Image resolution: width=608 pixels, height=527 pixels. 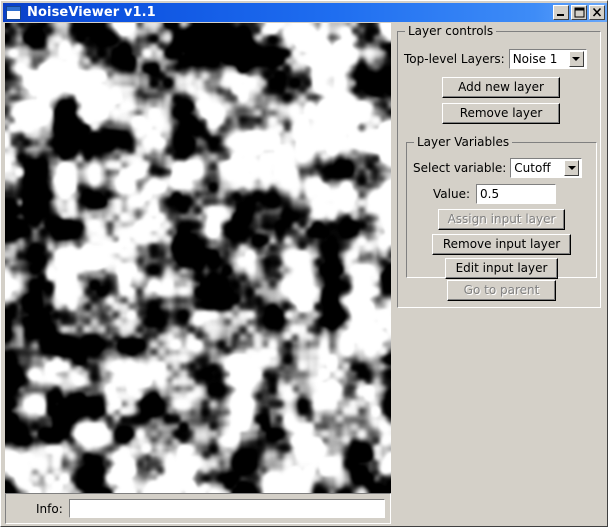 I want to click on info-label: Info:, so click(x=49, y=508).